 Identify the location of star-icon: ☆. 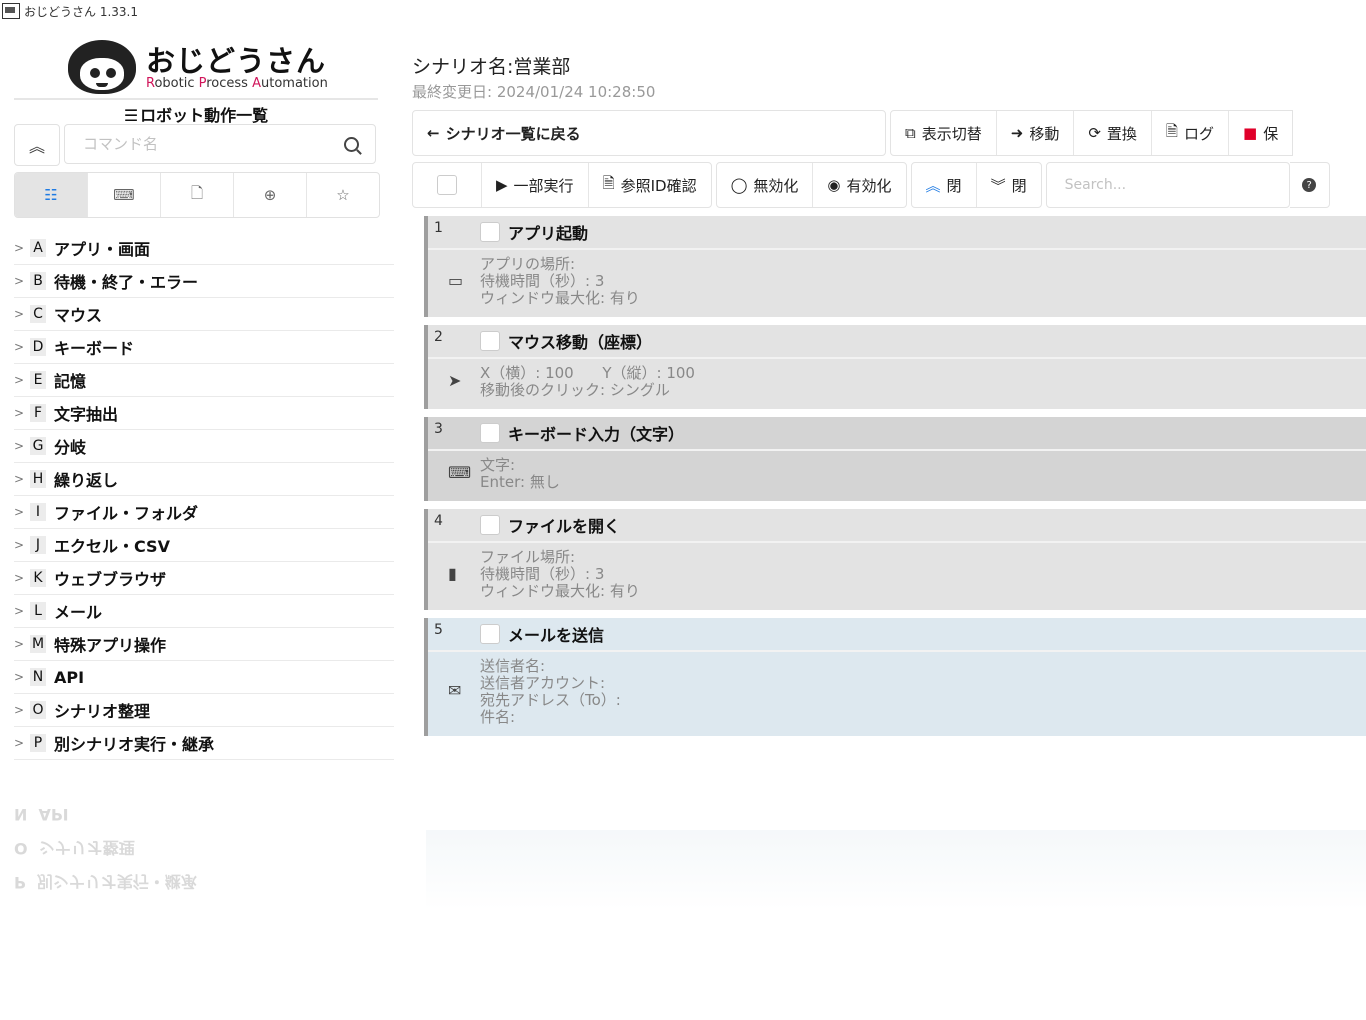
(343, 195).